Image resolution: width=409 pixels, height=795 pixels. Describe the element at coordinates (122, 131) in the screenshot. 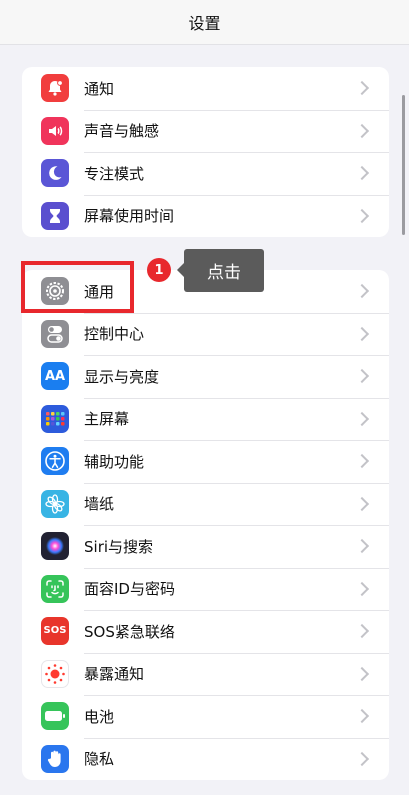

I see `settings-row-label: 声音与触感` at that location.